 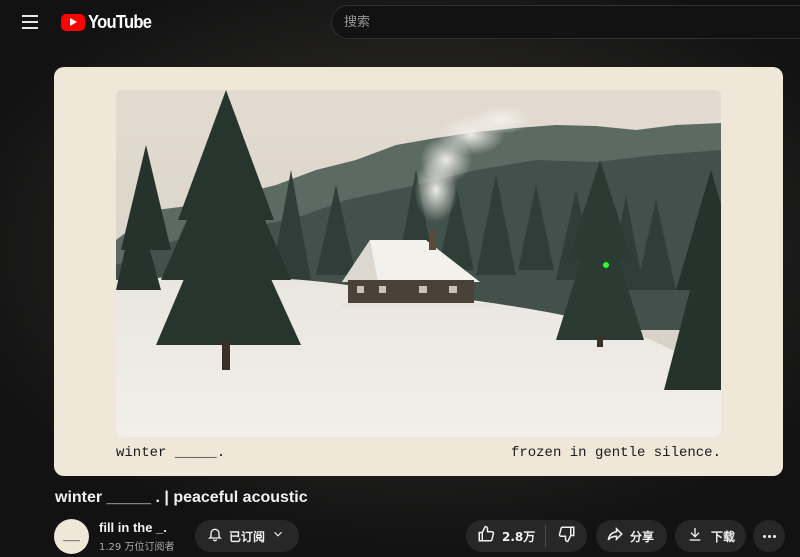 I want to click on search-box, so click(x=565, y=22).